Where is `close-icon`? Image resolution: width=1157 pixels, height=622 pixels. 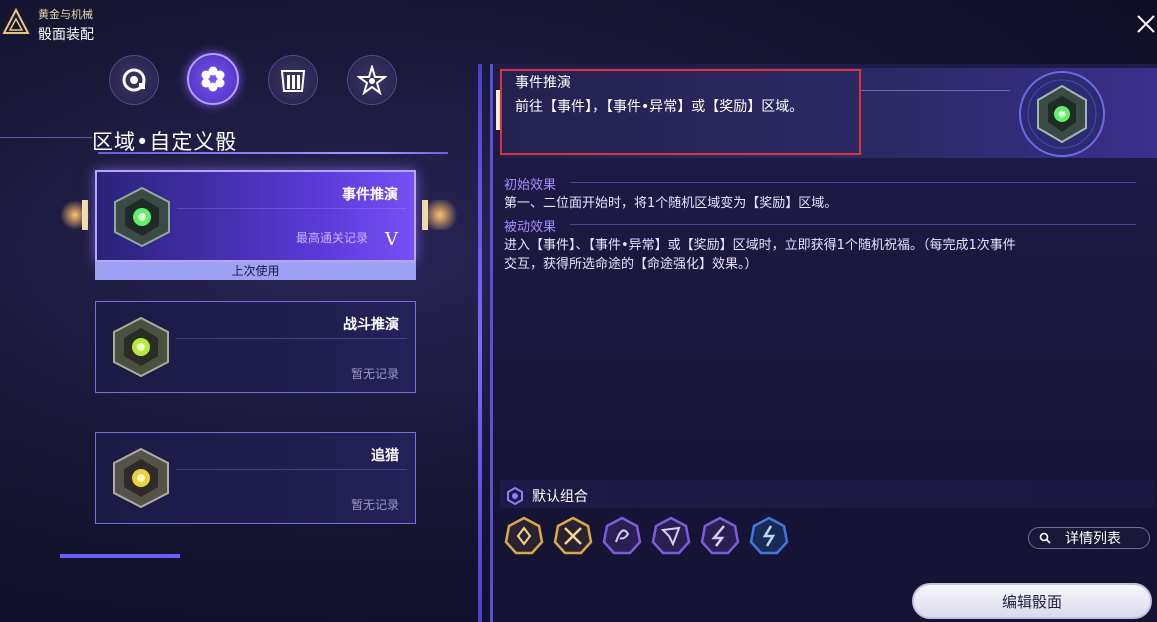
close-icon is located at coordinates (1145, 24).